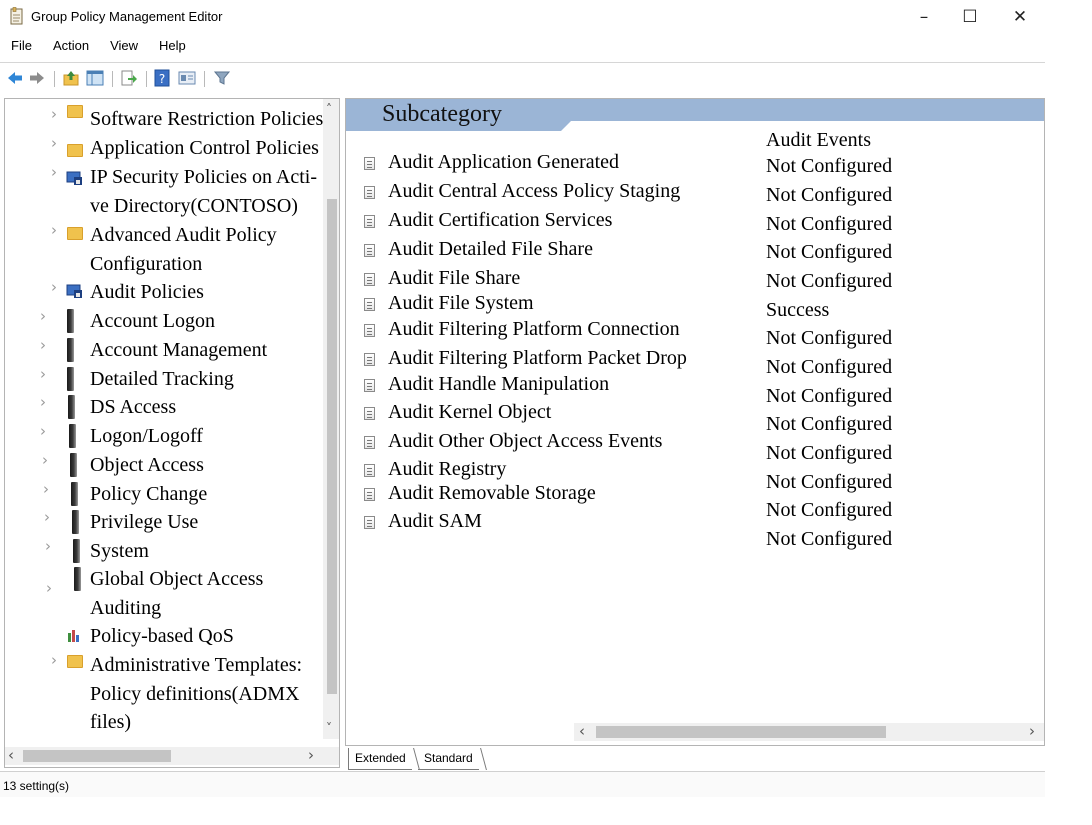 The height and width of the screenshot is (825, 1092). I want to click on scroll-up-icon: ˄, so click(329, 109).